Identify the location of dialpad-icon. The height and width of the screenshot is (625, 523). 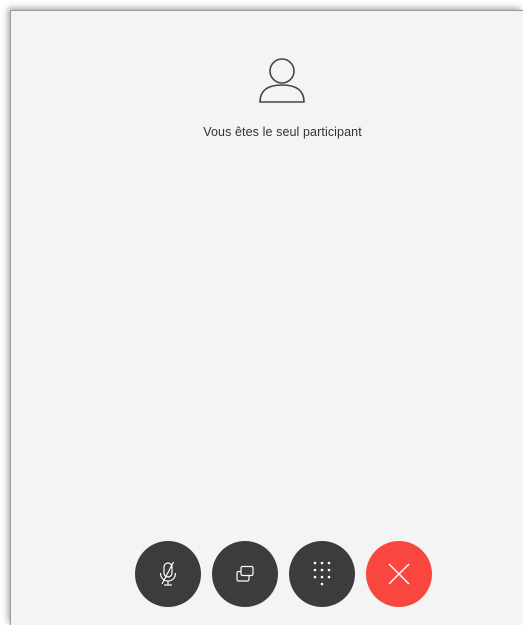
(322, 573).